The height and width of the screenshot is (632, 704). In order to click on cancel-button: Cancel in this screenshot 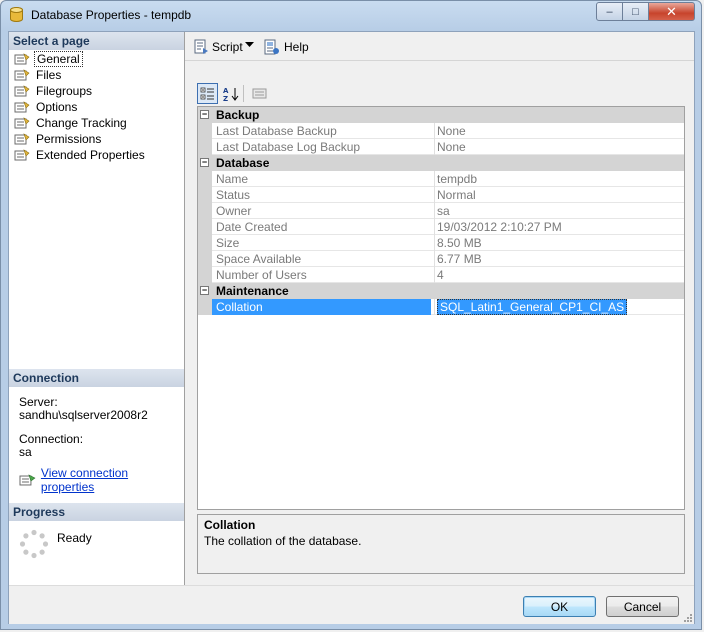, I will do `click(642, 606)`.